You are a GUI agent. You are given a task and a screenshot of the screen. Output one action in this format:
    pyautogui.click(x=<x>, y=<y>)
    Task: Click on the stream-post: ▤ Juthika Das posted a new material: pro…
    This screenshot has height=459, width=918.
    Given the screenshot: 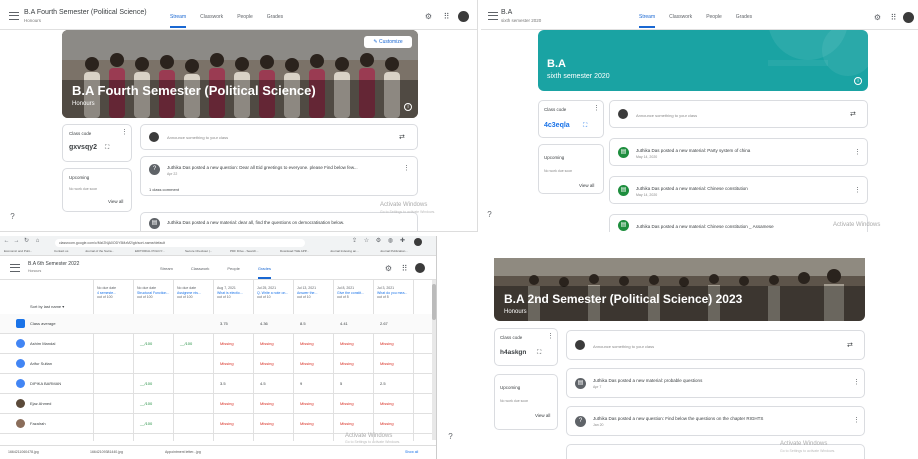 What is the action you would take?
    pyautogui.click(x=715, y=383)
    